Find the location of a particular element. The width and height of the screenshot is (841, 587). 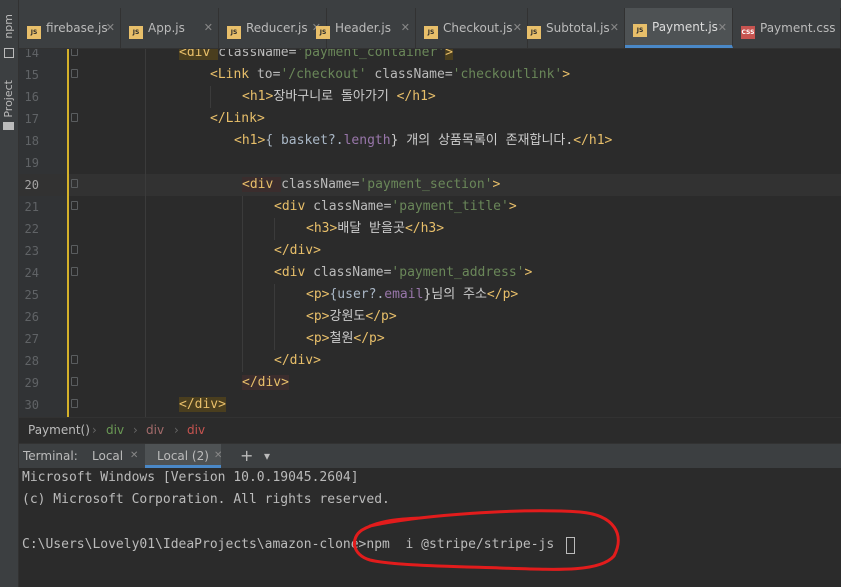

code-text: <div className='payment_section'> is located at coordinates (371, 184).